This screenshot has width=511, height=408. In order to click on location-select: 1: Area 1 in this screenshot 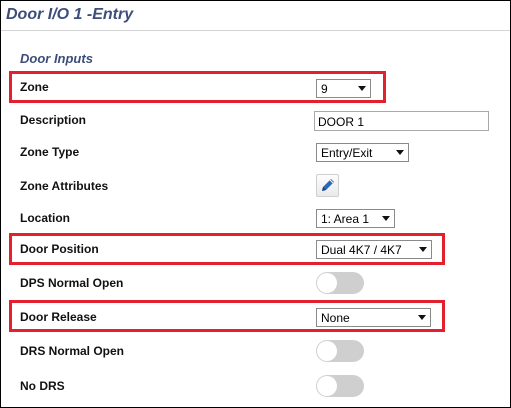, I will do `click(355, 218)`.